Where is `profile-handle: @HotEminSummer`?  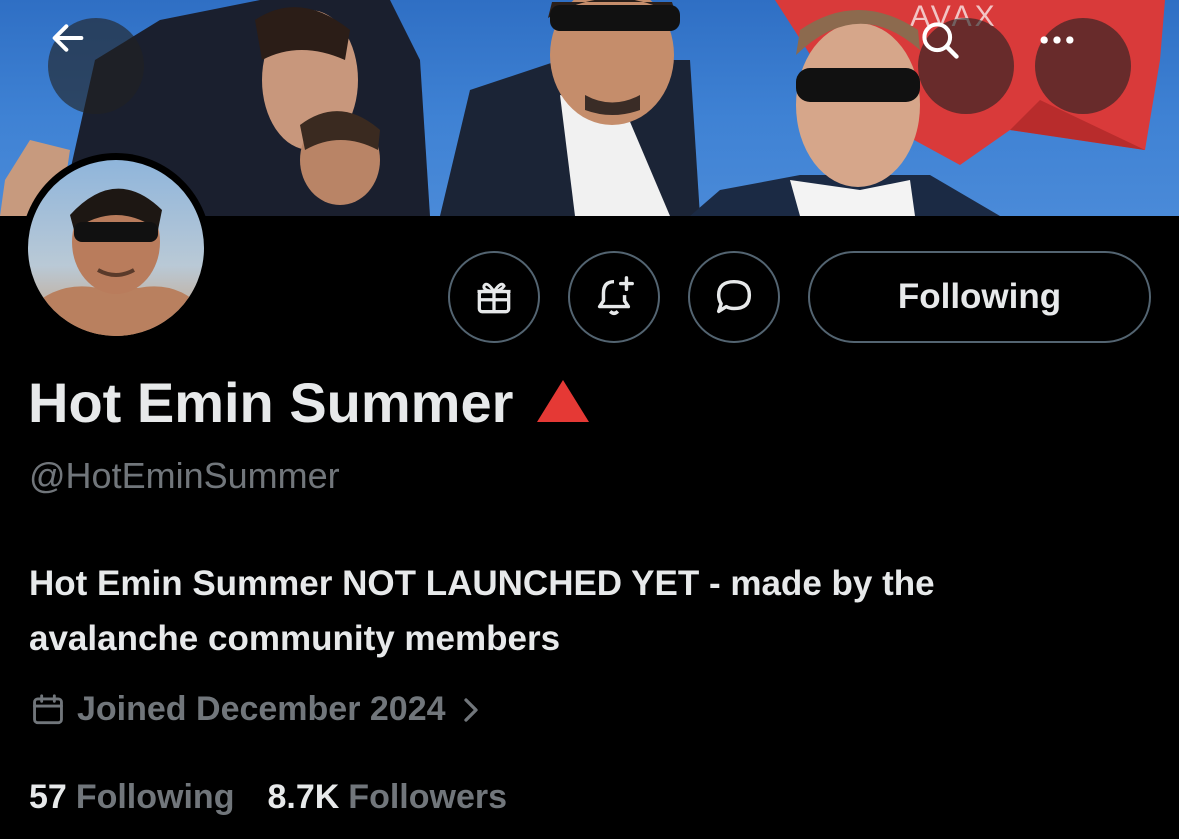
profile-handle: @HotEminSummer is located at coordinates (184, 475).